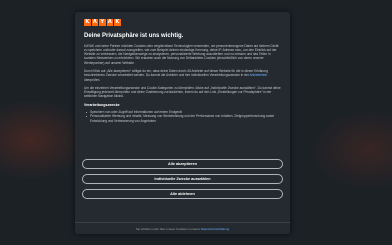  Describe the element at coordinates (92, 79) in the screenshot. I see `consent-text-end: überprüfen.` at that location.